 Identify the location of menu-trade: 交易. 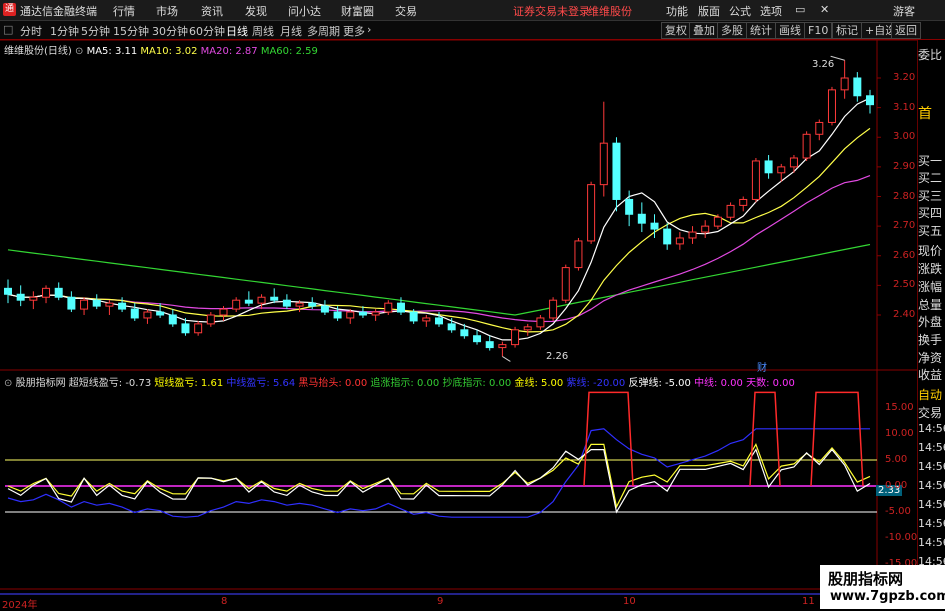
(406, 11).